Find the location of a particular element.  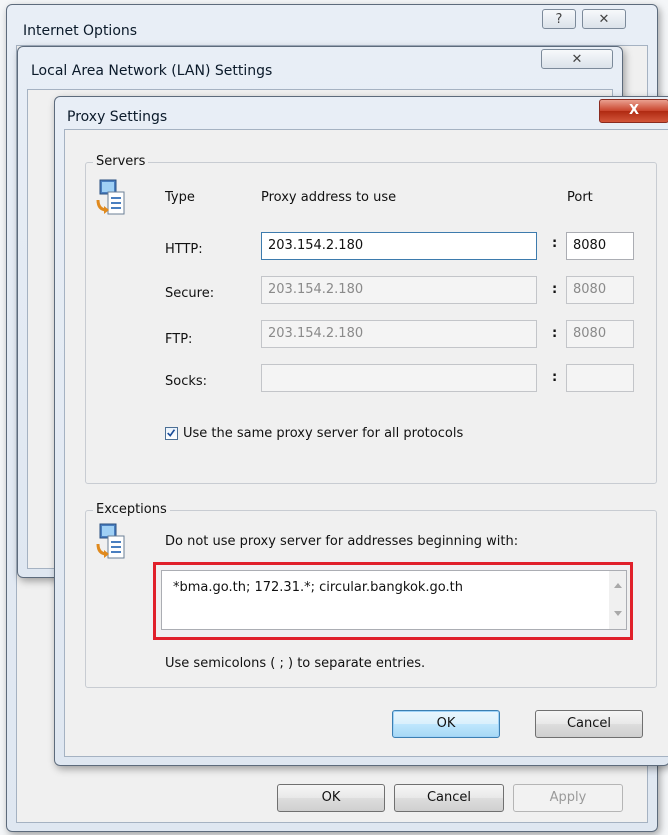

internet-options-ok-button: OK is located at coordinates (331, 798).